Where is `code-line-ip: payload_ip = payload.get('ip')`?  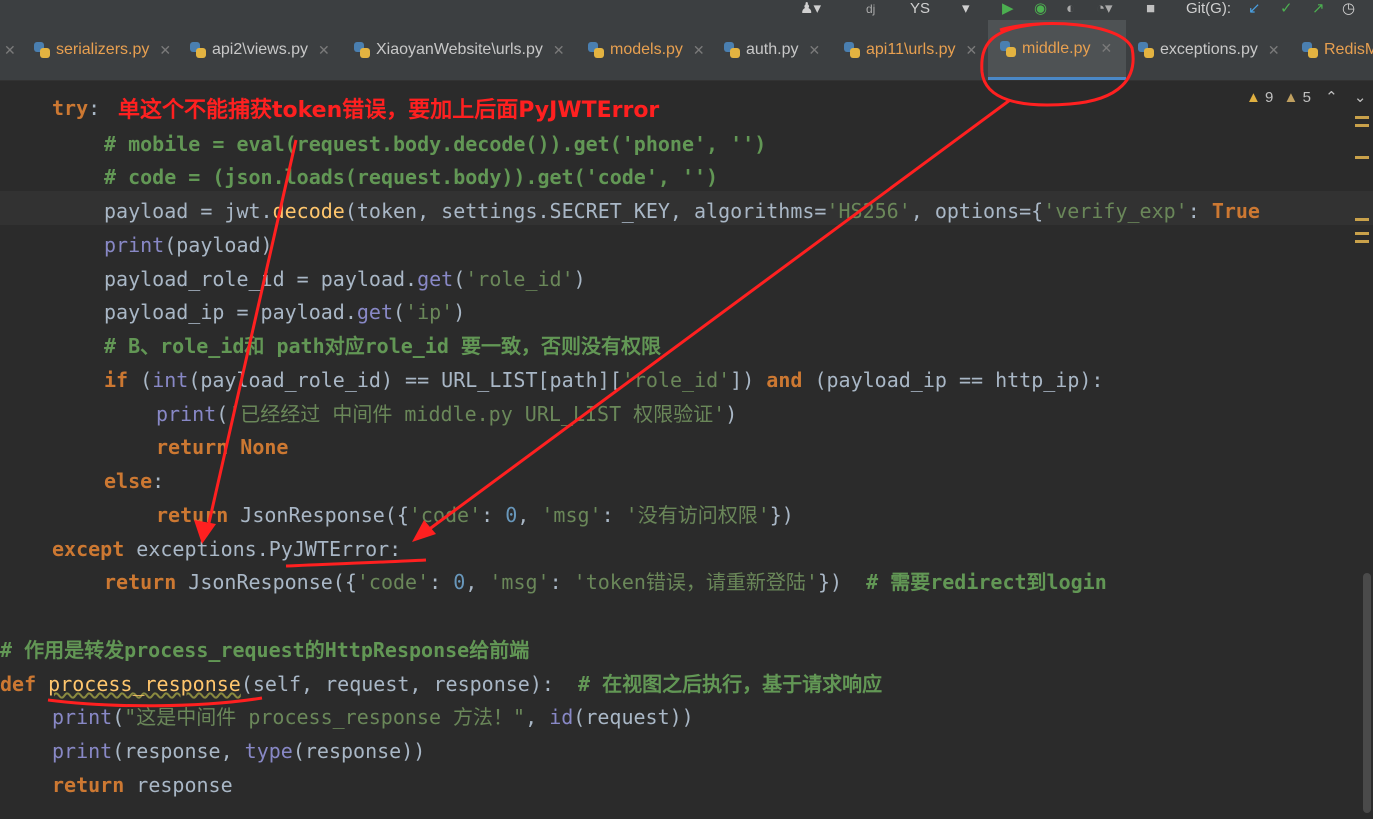
code-line-ip: payload_ip = payload.get('ip') is located at coordinates (285, 312).